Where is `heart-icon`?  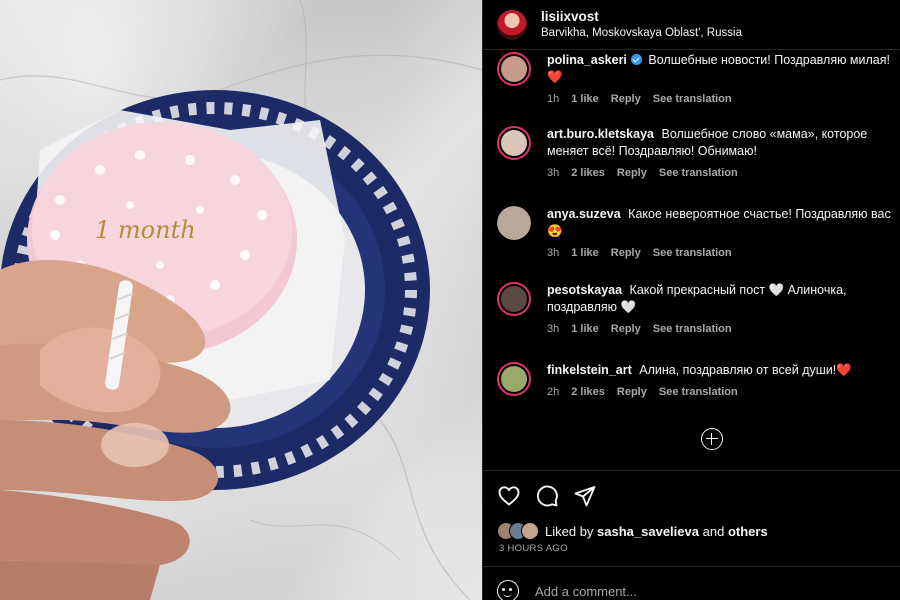 heart-icon is located at coordinates (509, 496).